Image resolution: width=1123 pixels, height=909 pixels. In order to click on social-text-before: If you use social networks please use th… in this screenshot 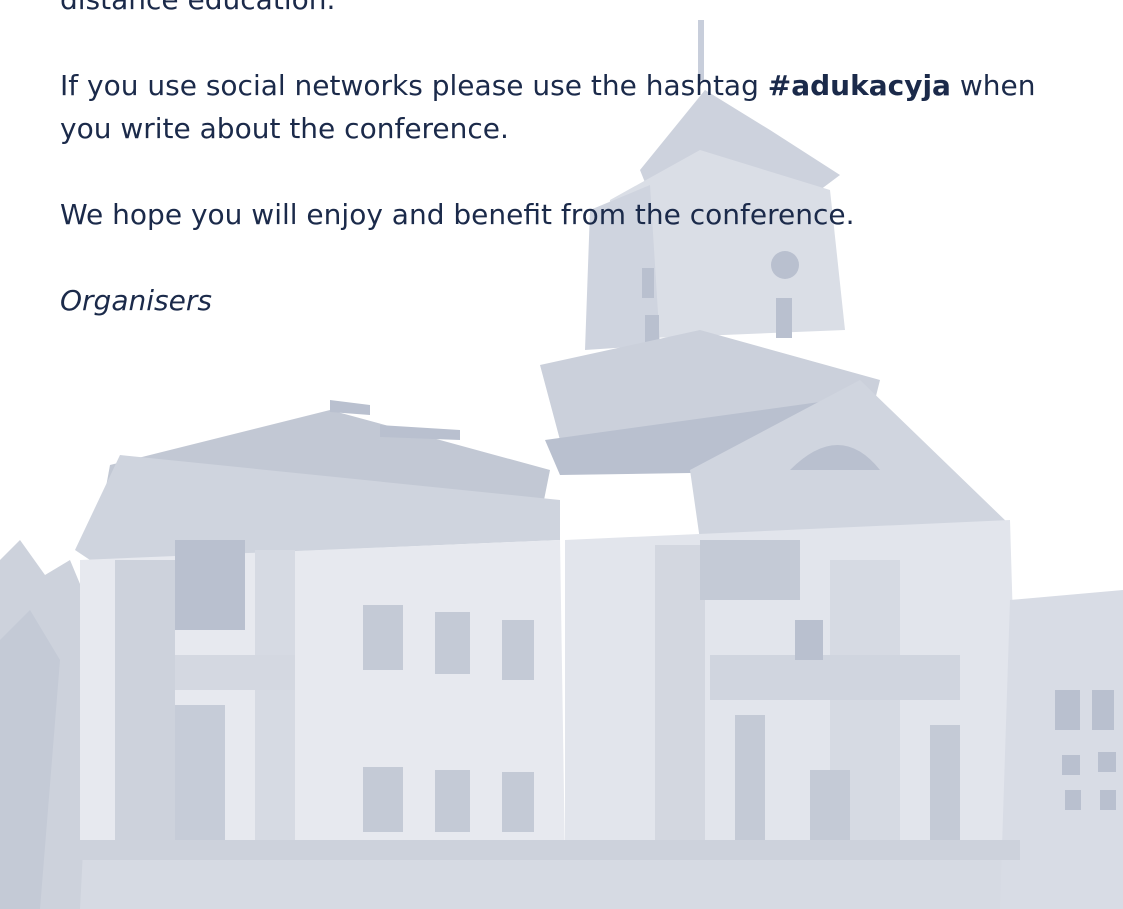, I will do `click(414, 85)`.